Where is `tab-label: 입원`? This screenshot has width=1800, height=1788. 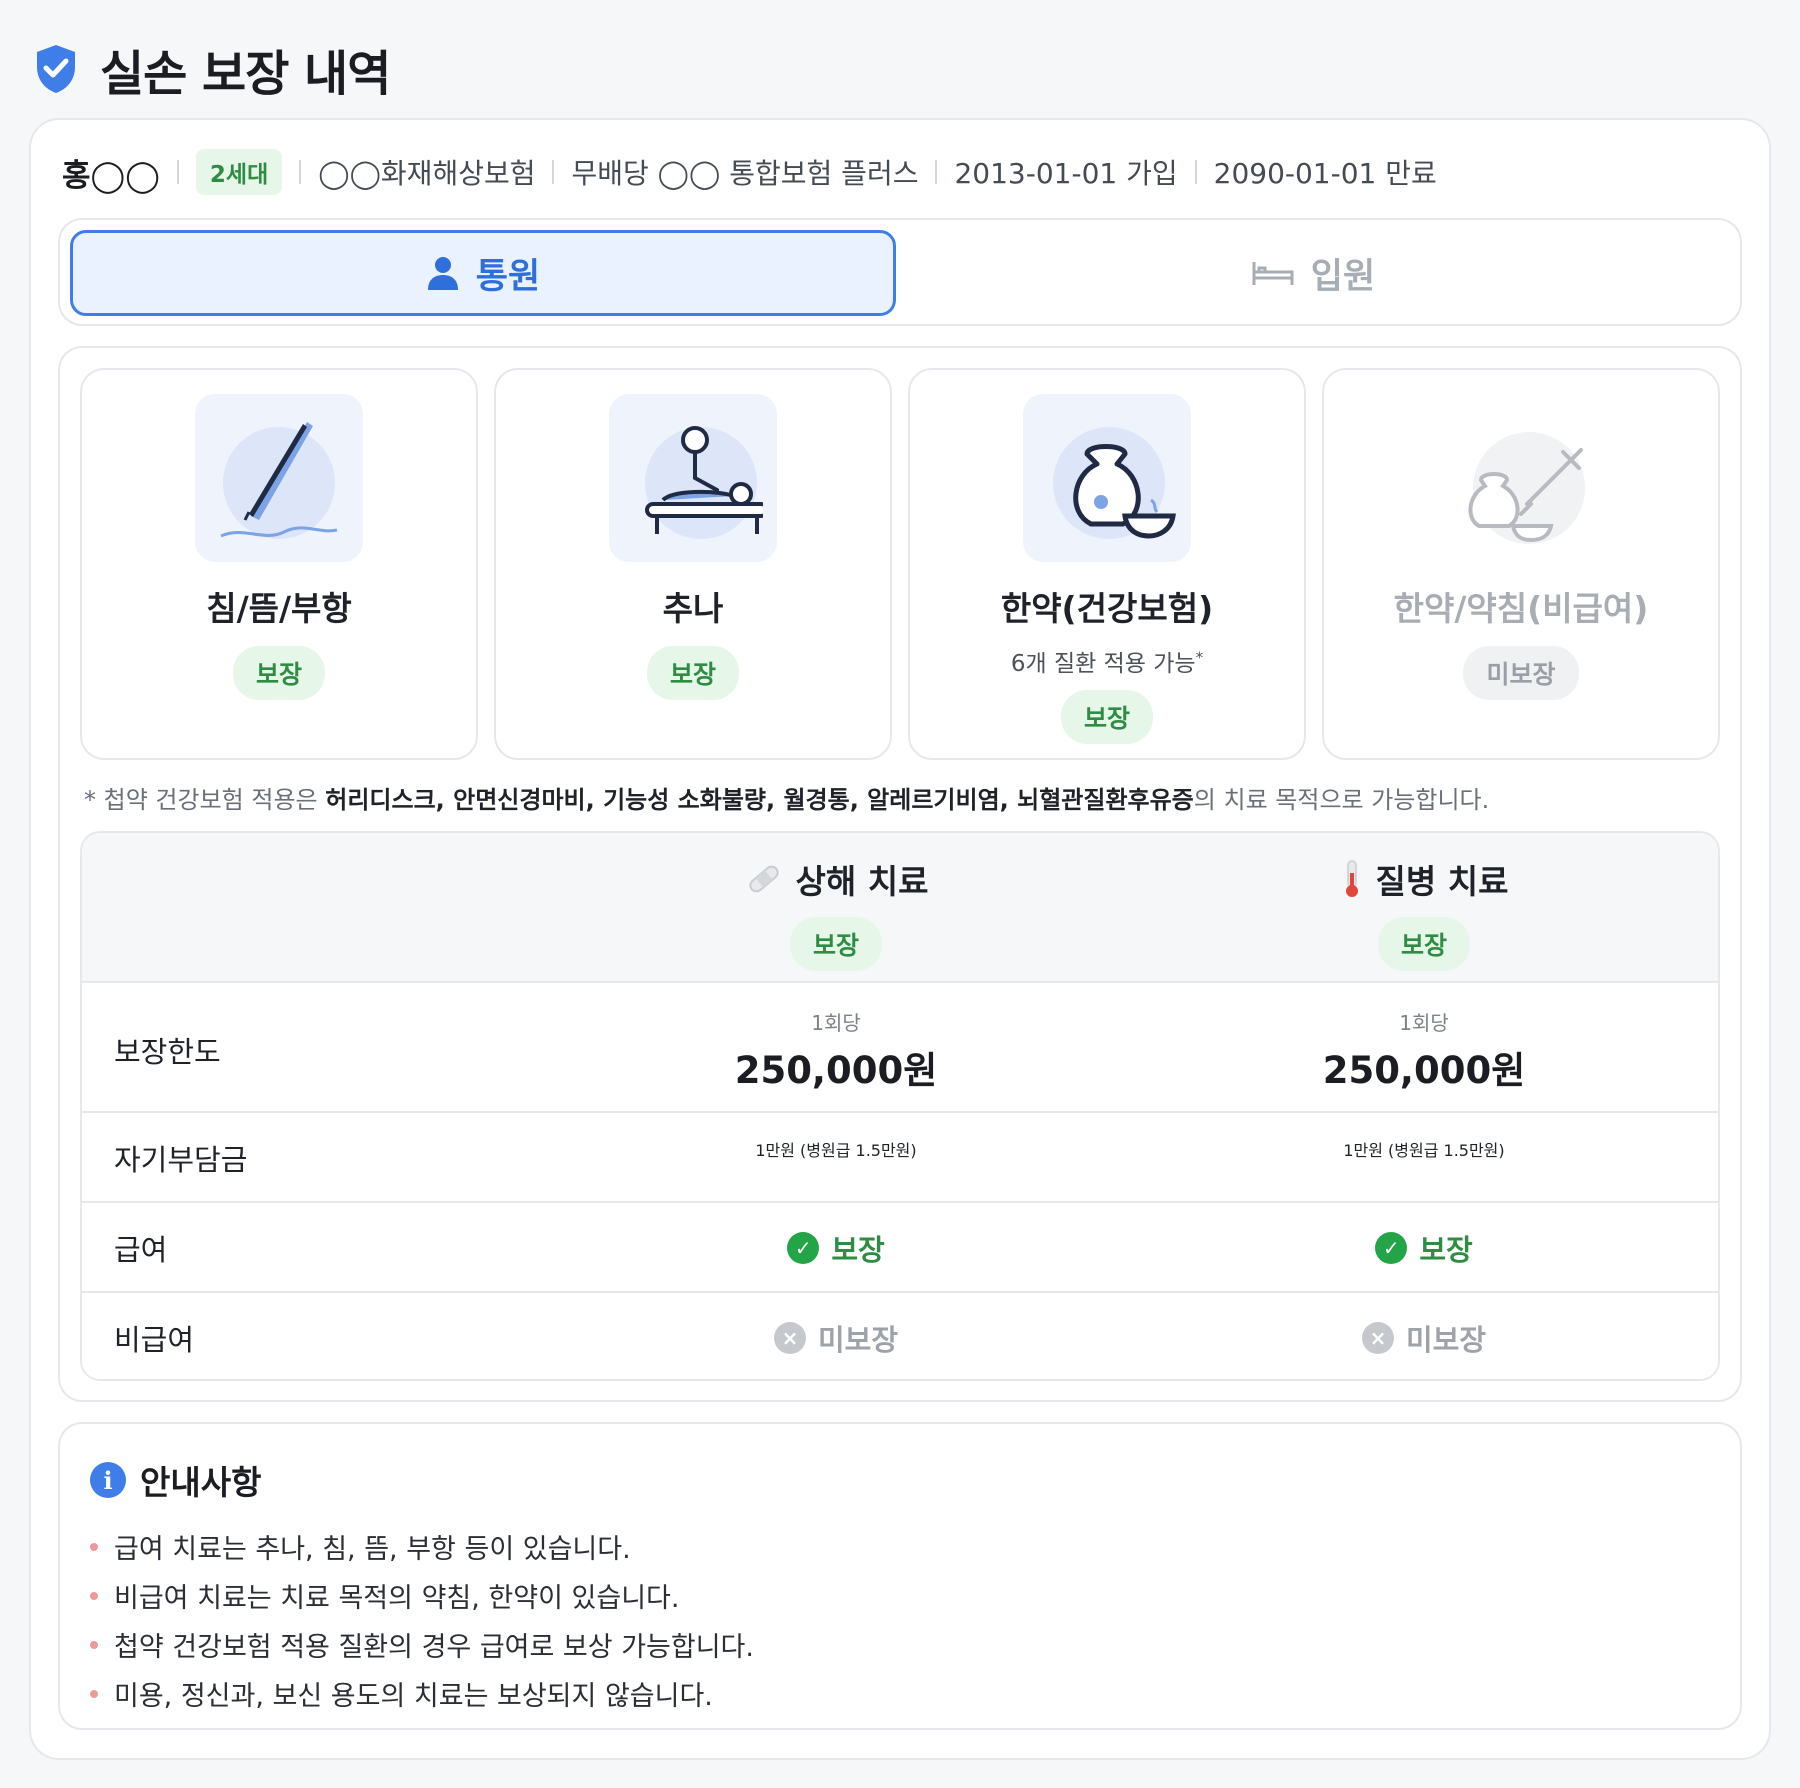 tab-label: 입원 is located at coordinates (1343, 276).